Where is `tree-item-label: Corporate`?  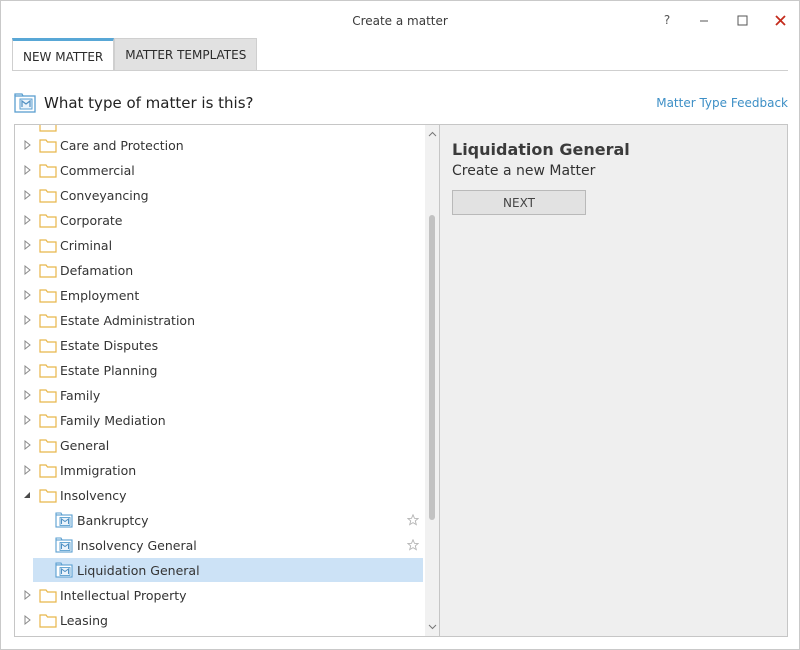 tree-item-label: Corporate is located at coordinates (91, 220).